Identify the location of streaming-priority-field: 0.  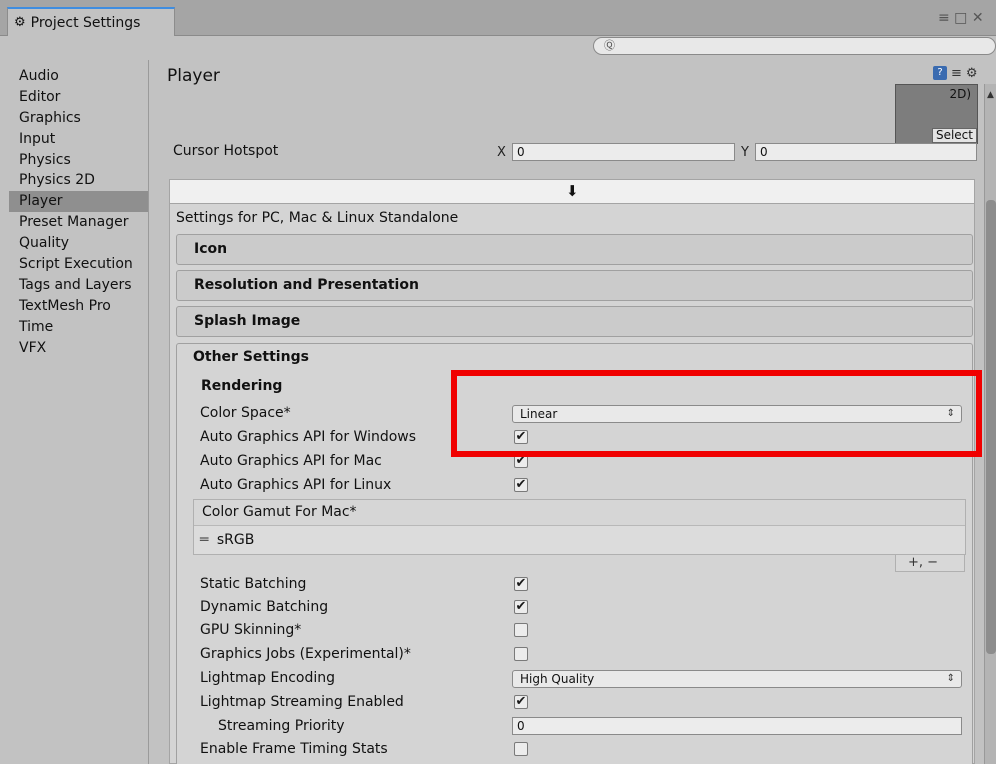
(737, 726).